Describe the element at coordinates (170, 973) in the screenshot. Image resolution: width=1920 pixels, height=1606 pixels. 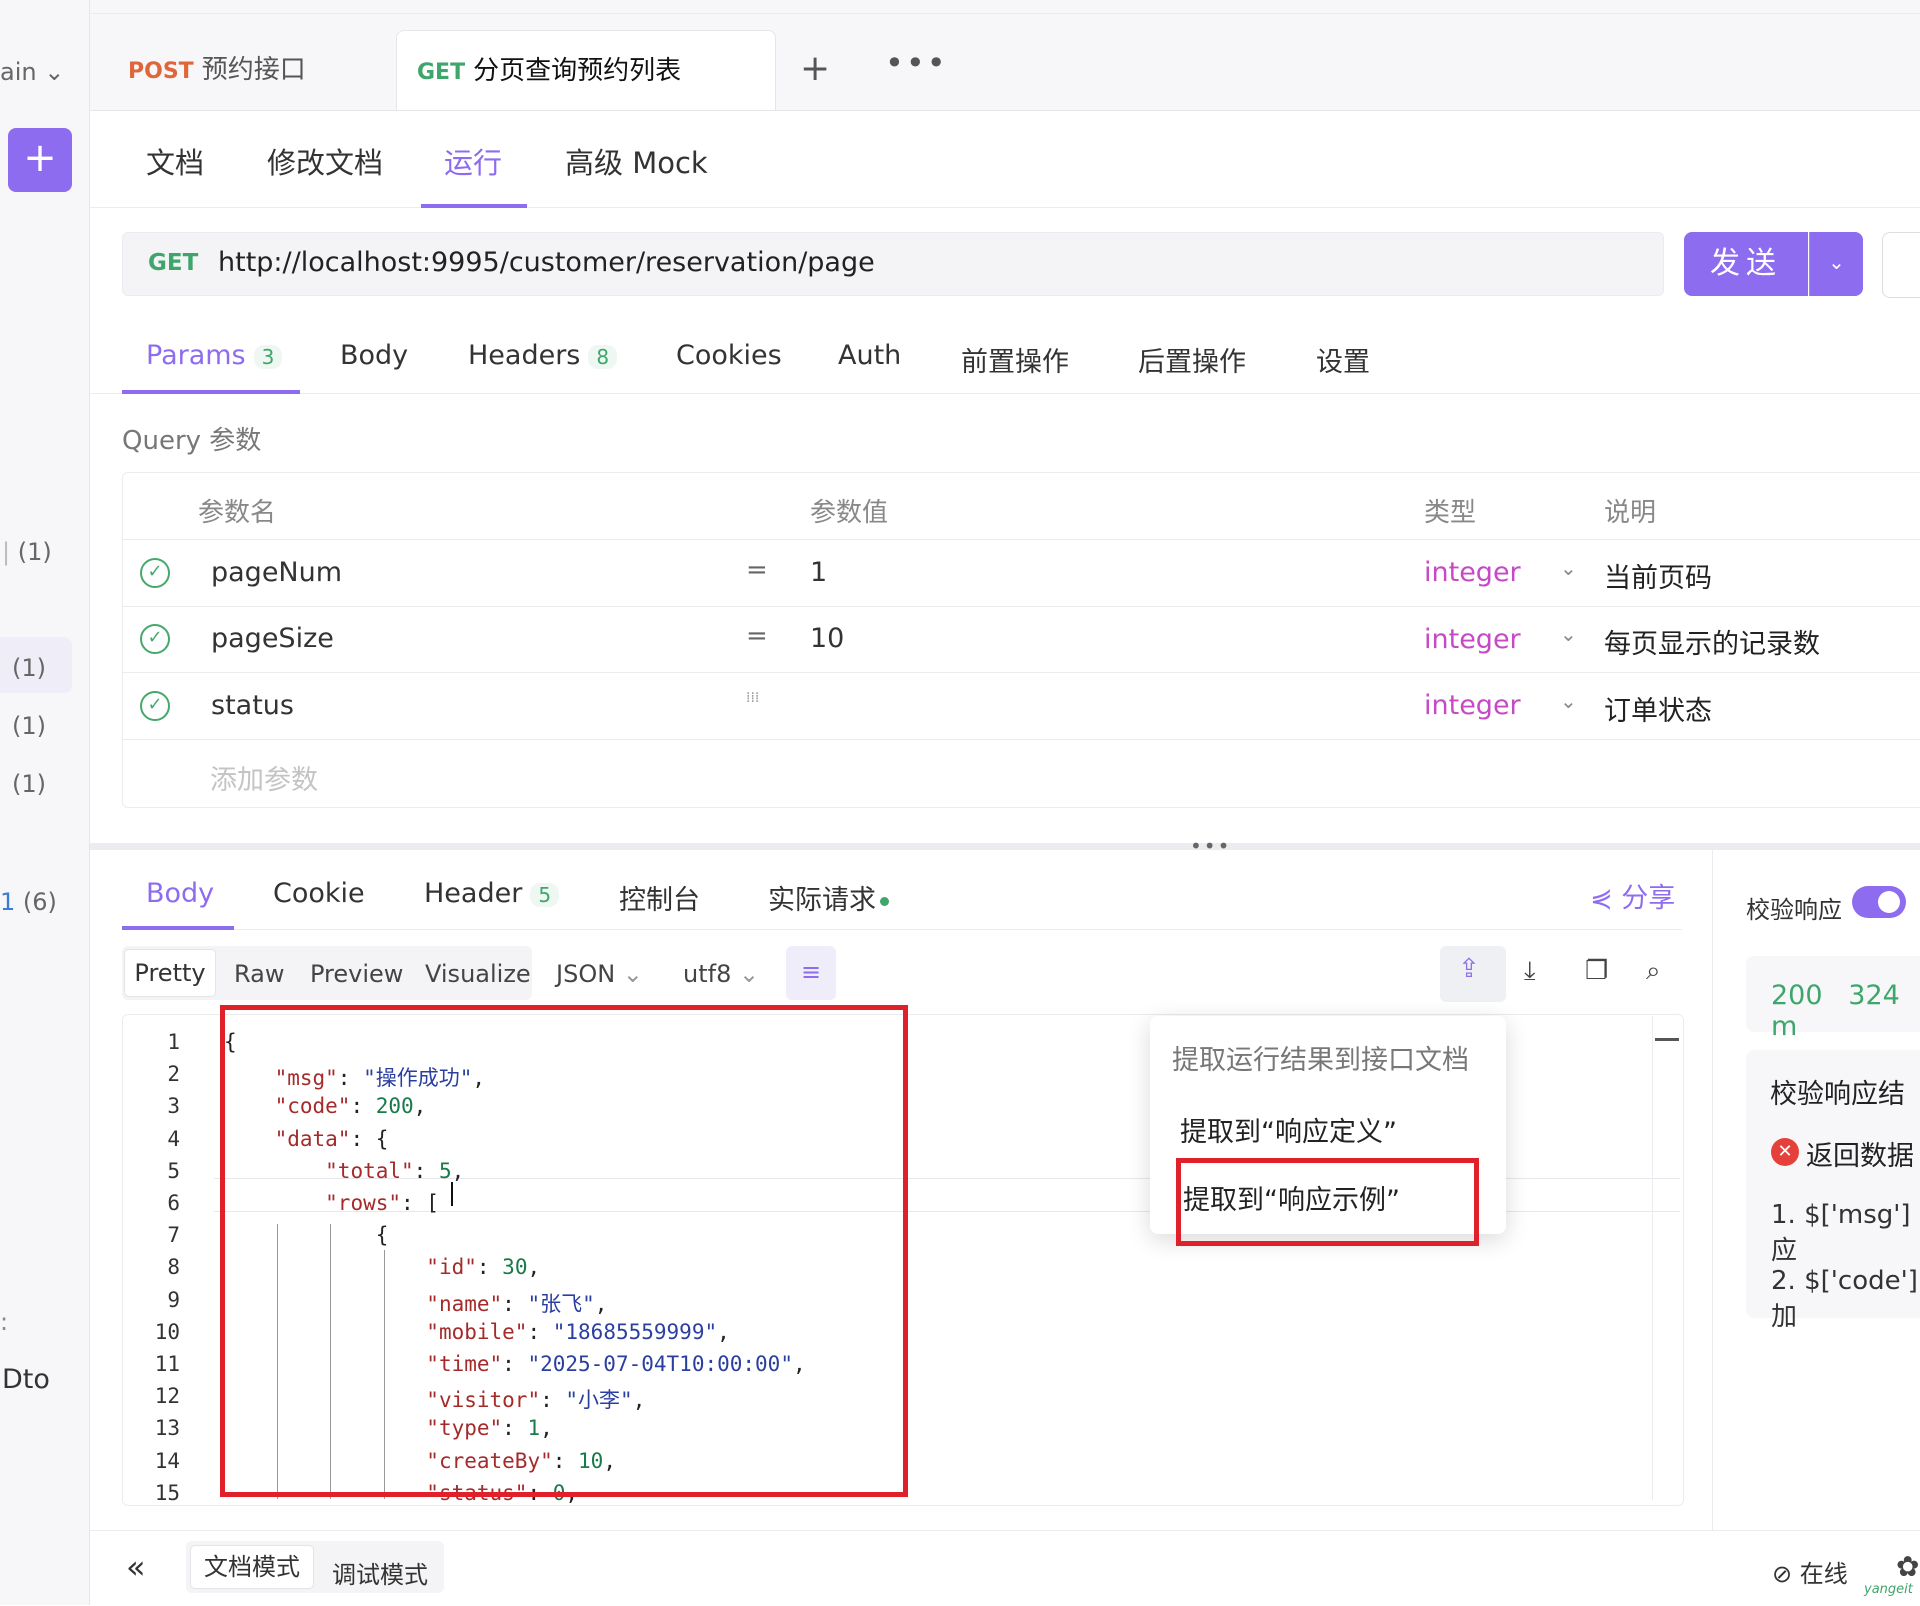
I see `format-pretty-button: Pretty` at that location.